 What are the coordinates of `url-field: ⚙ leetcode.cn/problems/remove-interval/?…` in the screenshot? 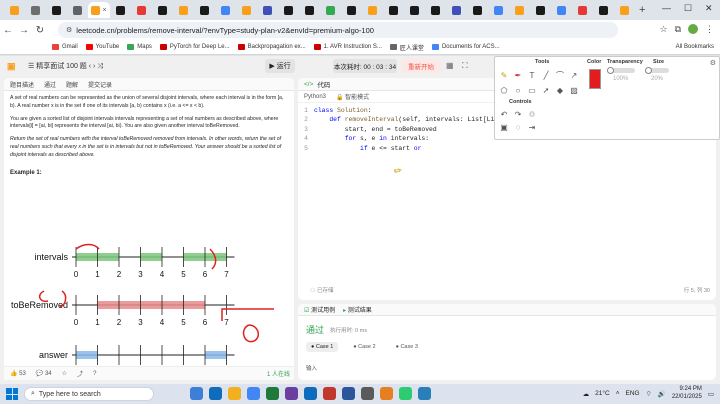 It's located at (338, 30).